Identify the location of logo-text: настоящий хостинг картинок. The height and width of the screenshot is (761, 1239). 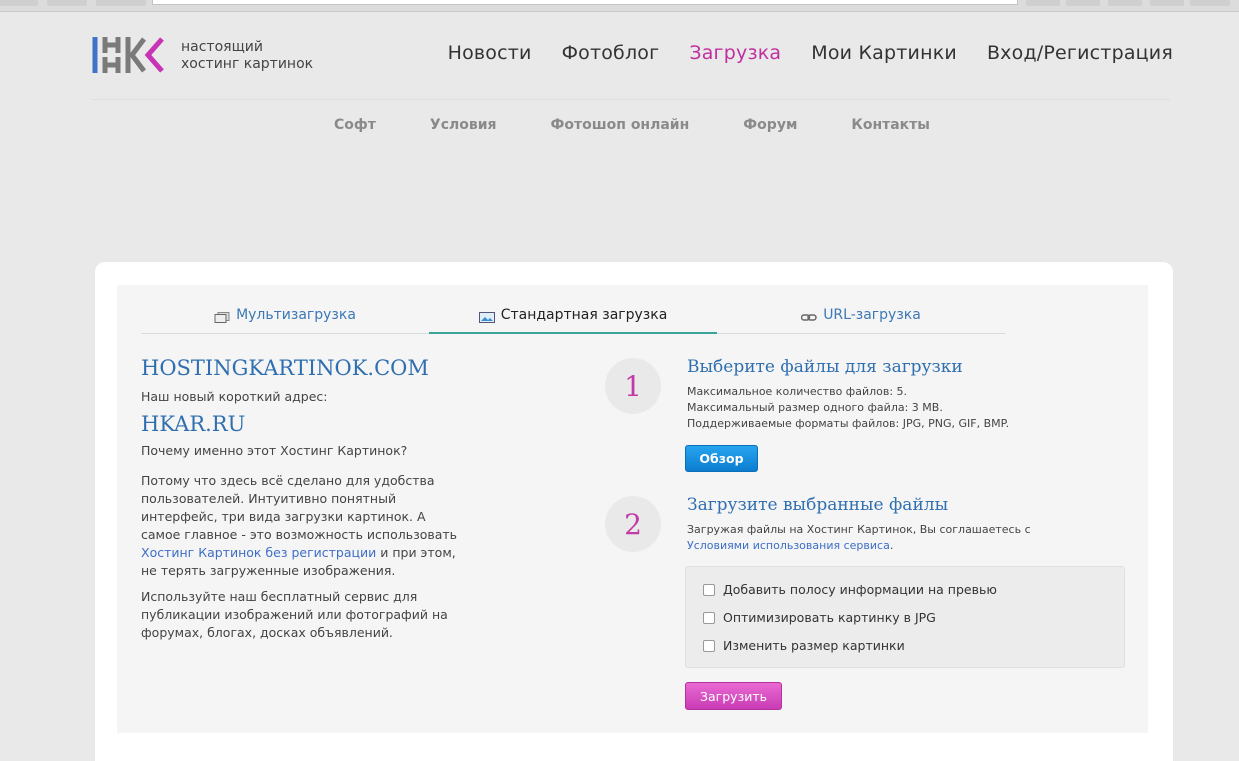
(247, 56).